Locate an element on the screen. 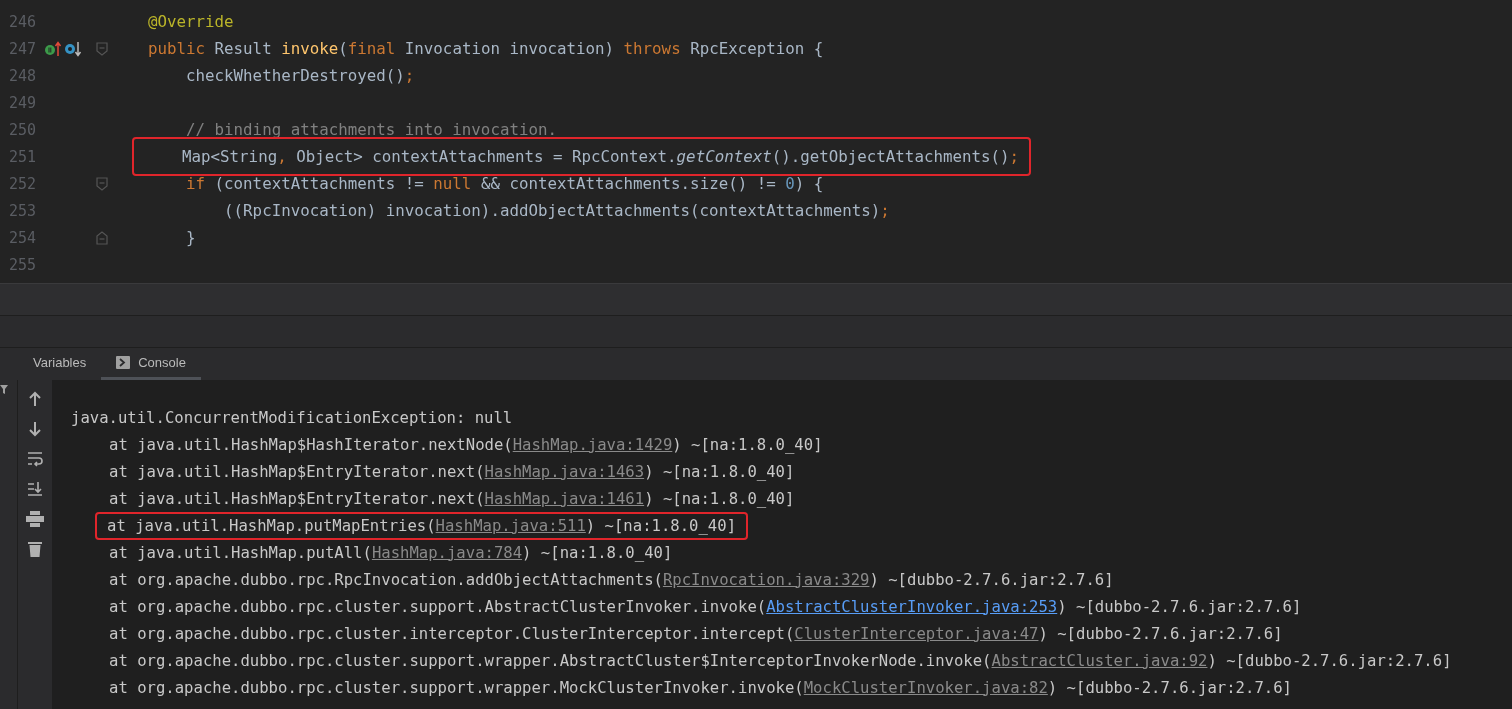  source-link: HashMap.java:1463 is located at coordinates (564, 471).